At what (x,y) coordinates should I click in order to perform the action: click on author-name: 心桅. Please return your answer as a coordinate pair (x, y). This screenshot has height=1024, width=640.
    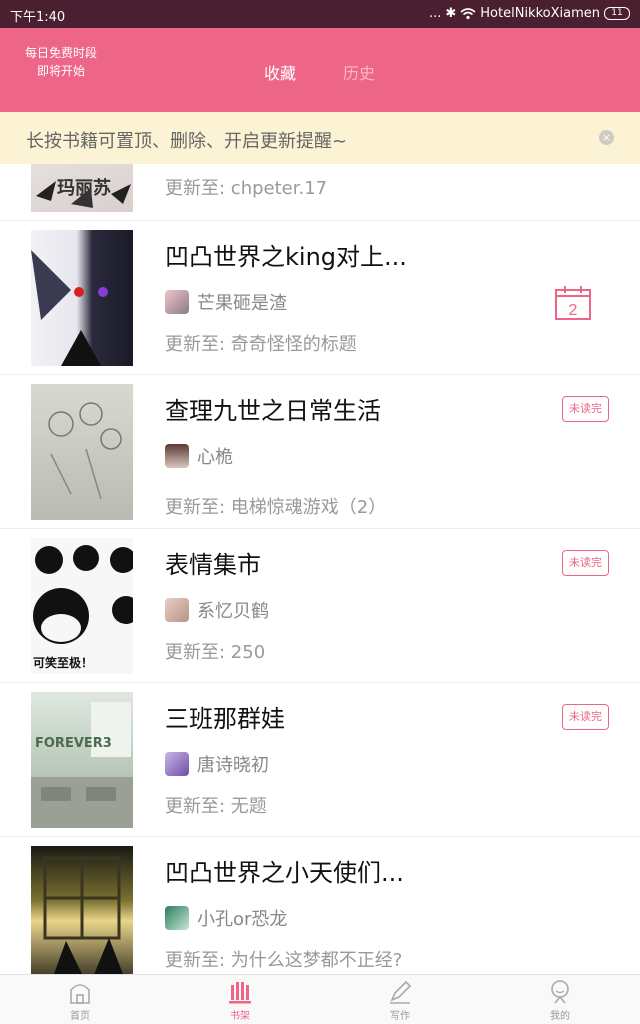
    Looking at the image, I should click on (215, 457).